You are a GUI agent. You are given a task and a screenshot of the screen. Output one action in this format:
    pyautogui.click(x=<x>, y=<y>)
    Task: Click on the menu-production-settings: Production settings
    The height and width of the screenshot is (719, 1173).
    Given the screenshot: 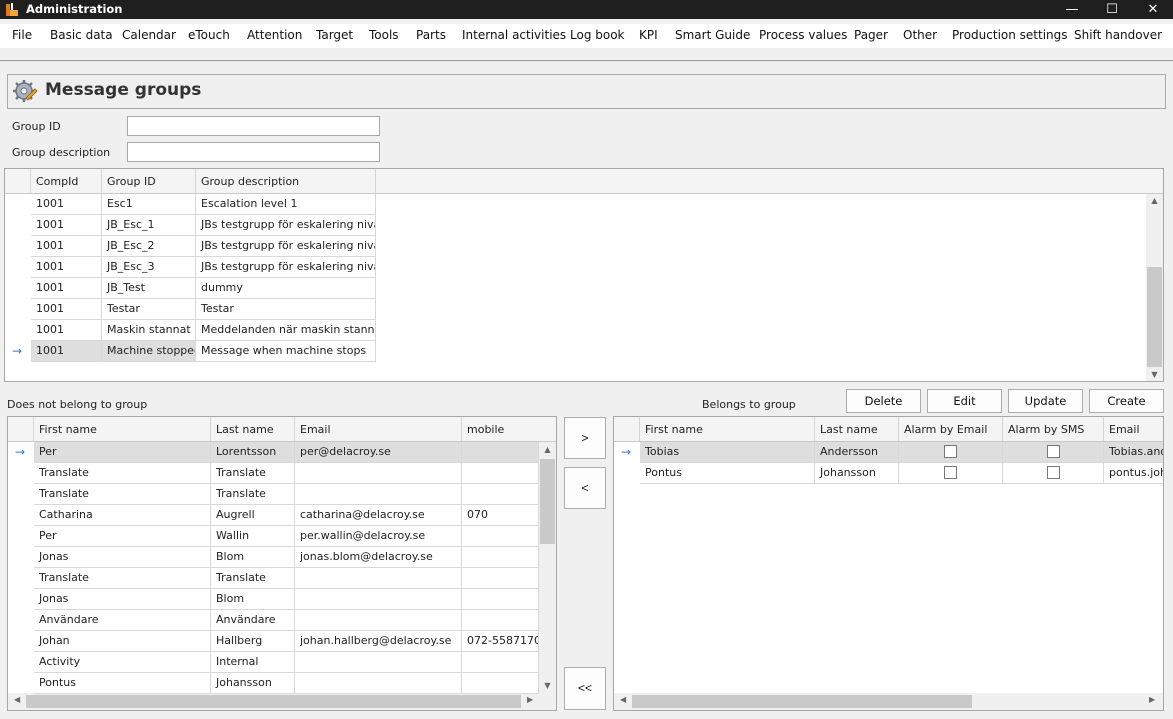 What is the action you would take?
    pyautogui.click(x=1010, y=35)
    